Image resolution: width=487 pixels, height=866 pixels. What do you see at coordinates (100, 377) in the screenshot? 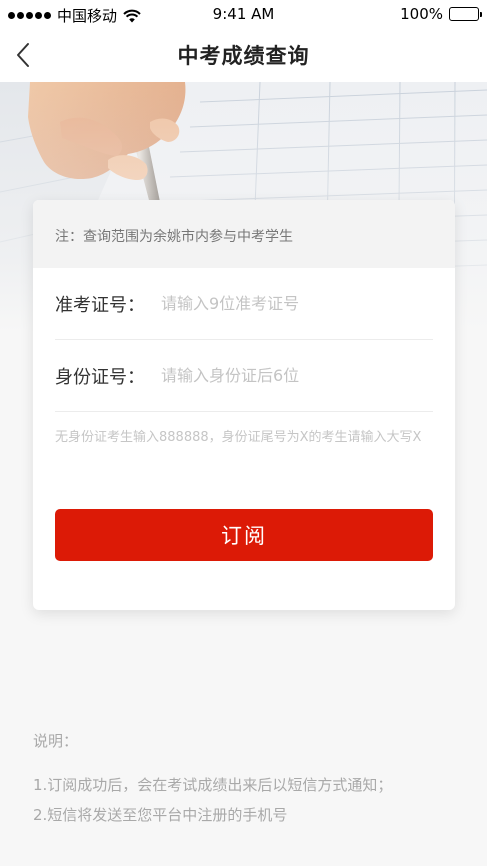
I see `id-number-label: 身份证号：` at bounding box center [100, 377].